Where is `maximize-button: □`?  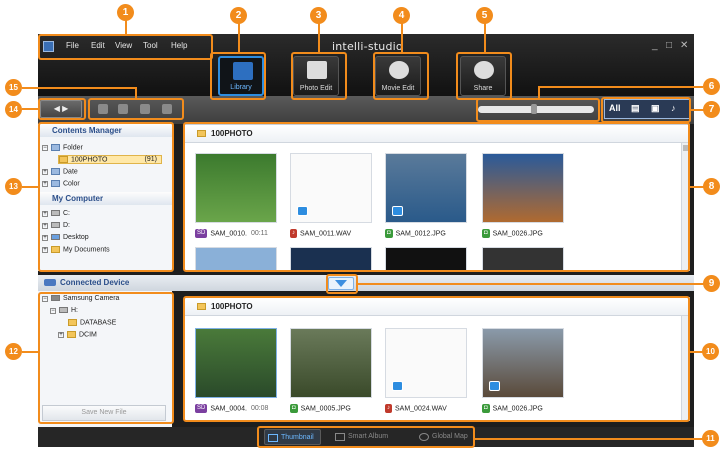 maximize-button: □ is located at coordinates (669, 45).